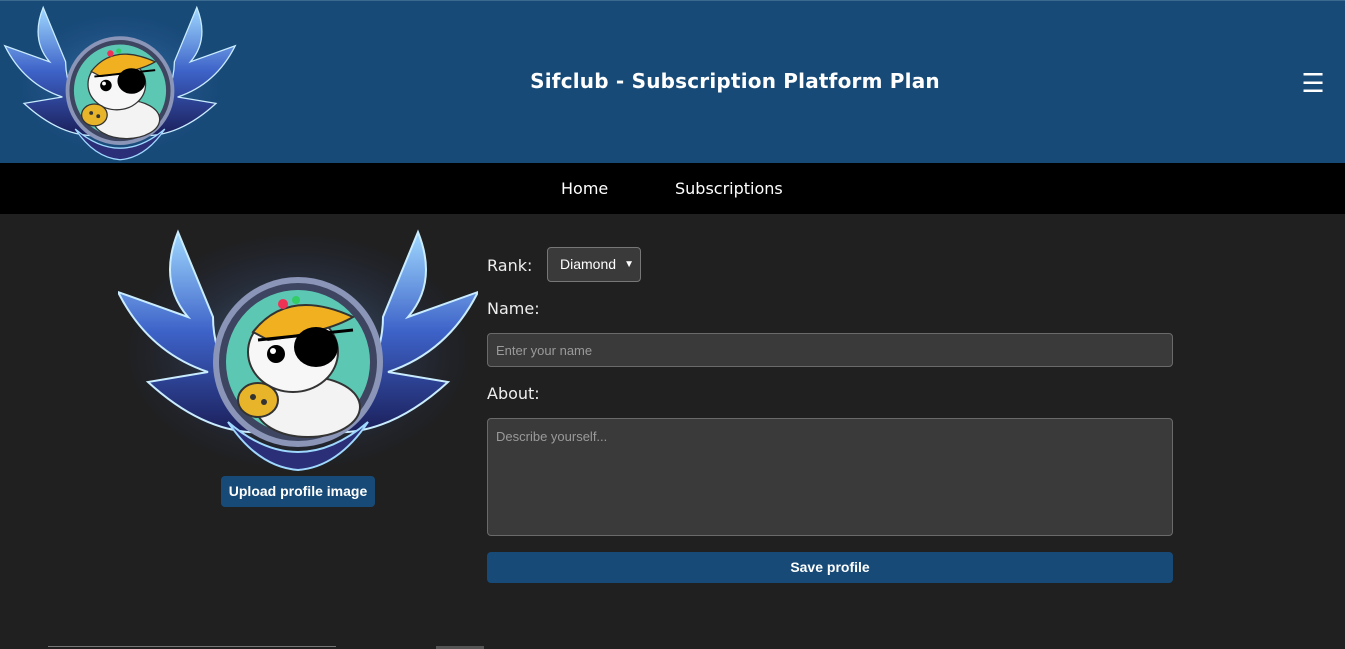 The image size is (1345, 649). I want to click on nav-item-subscriptions: Subscriptions, so click(729, 188).